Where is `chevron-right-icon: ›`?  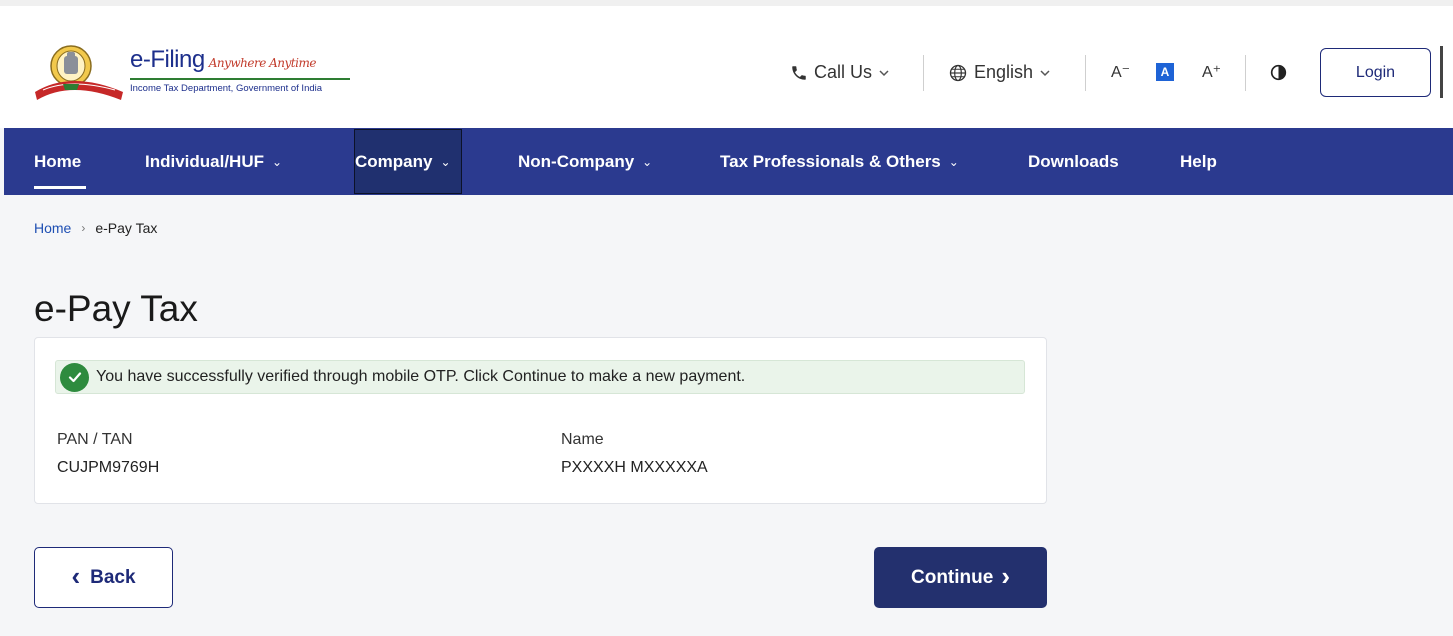
chevron-right-icon: › is located at coordinates (1005, 576).